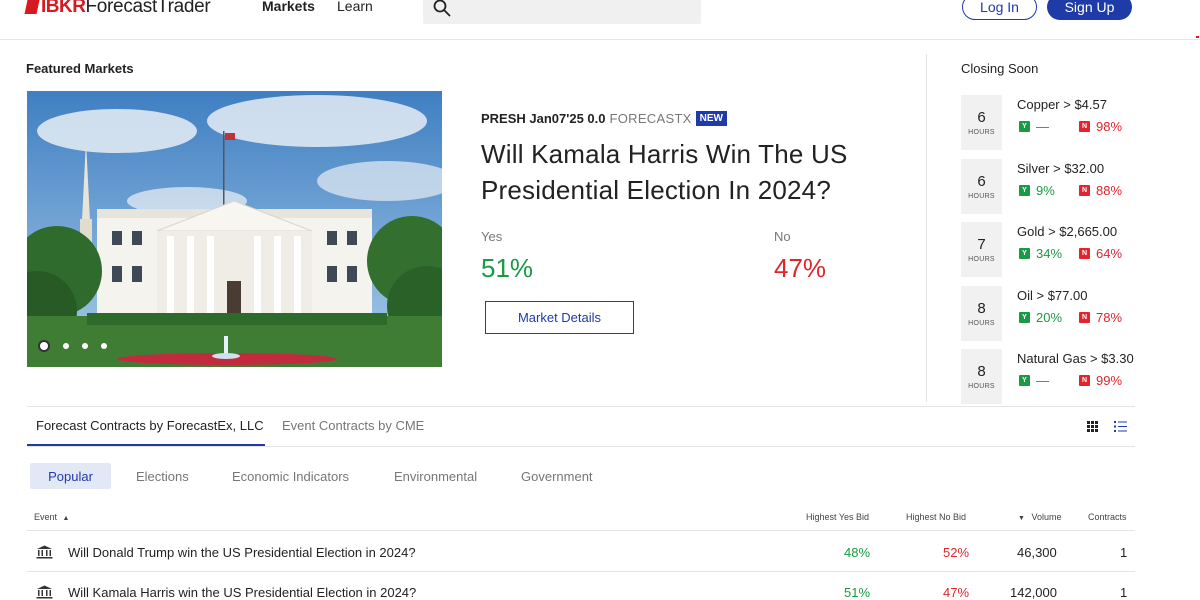  I want to click on closing-soon-item: 8 HOURS Natural Gas > $3.30 Y — N 99%, so click(1051, 377).